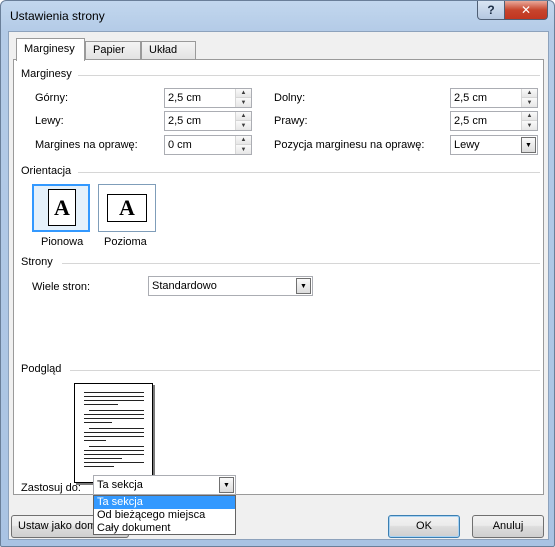 The image size is (555, 547). I want to click on help-button: ?, so click(491, 10).